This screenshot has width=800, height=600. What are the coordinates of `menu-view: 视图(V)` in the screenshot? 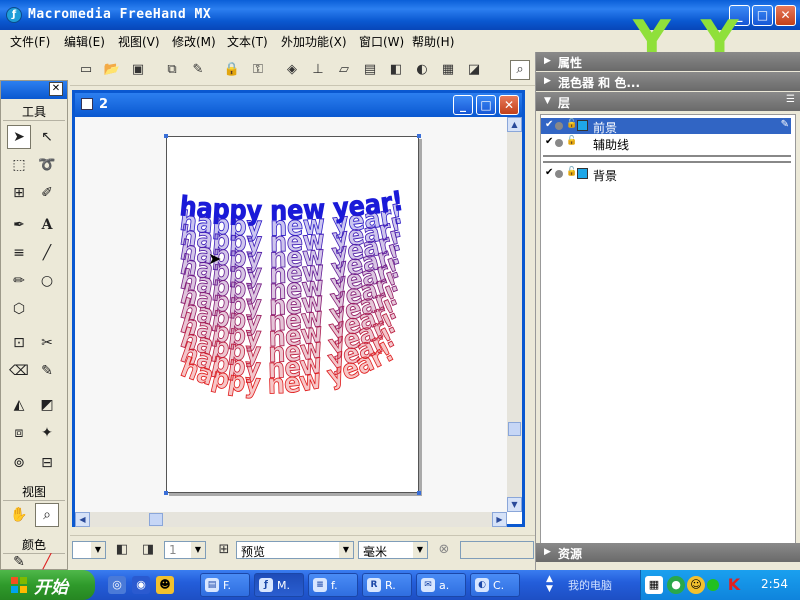 It's located at (139, 41).